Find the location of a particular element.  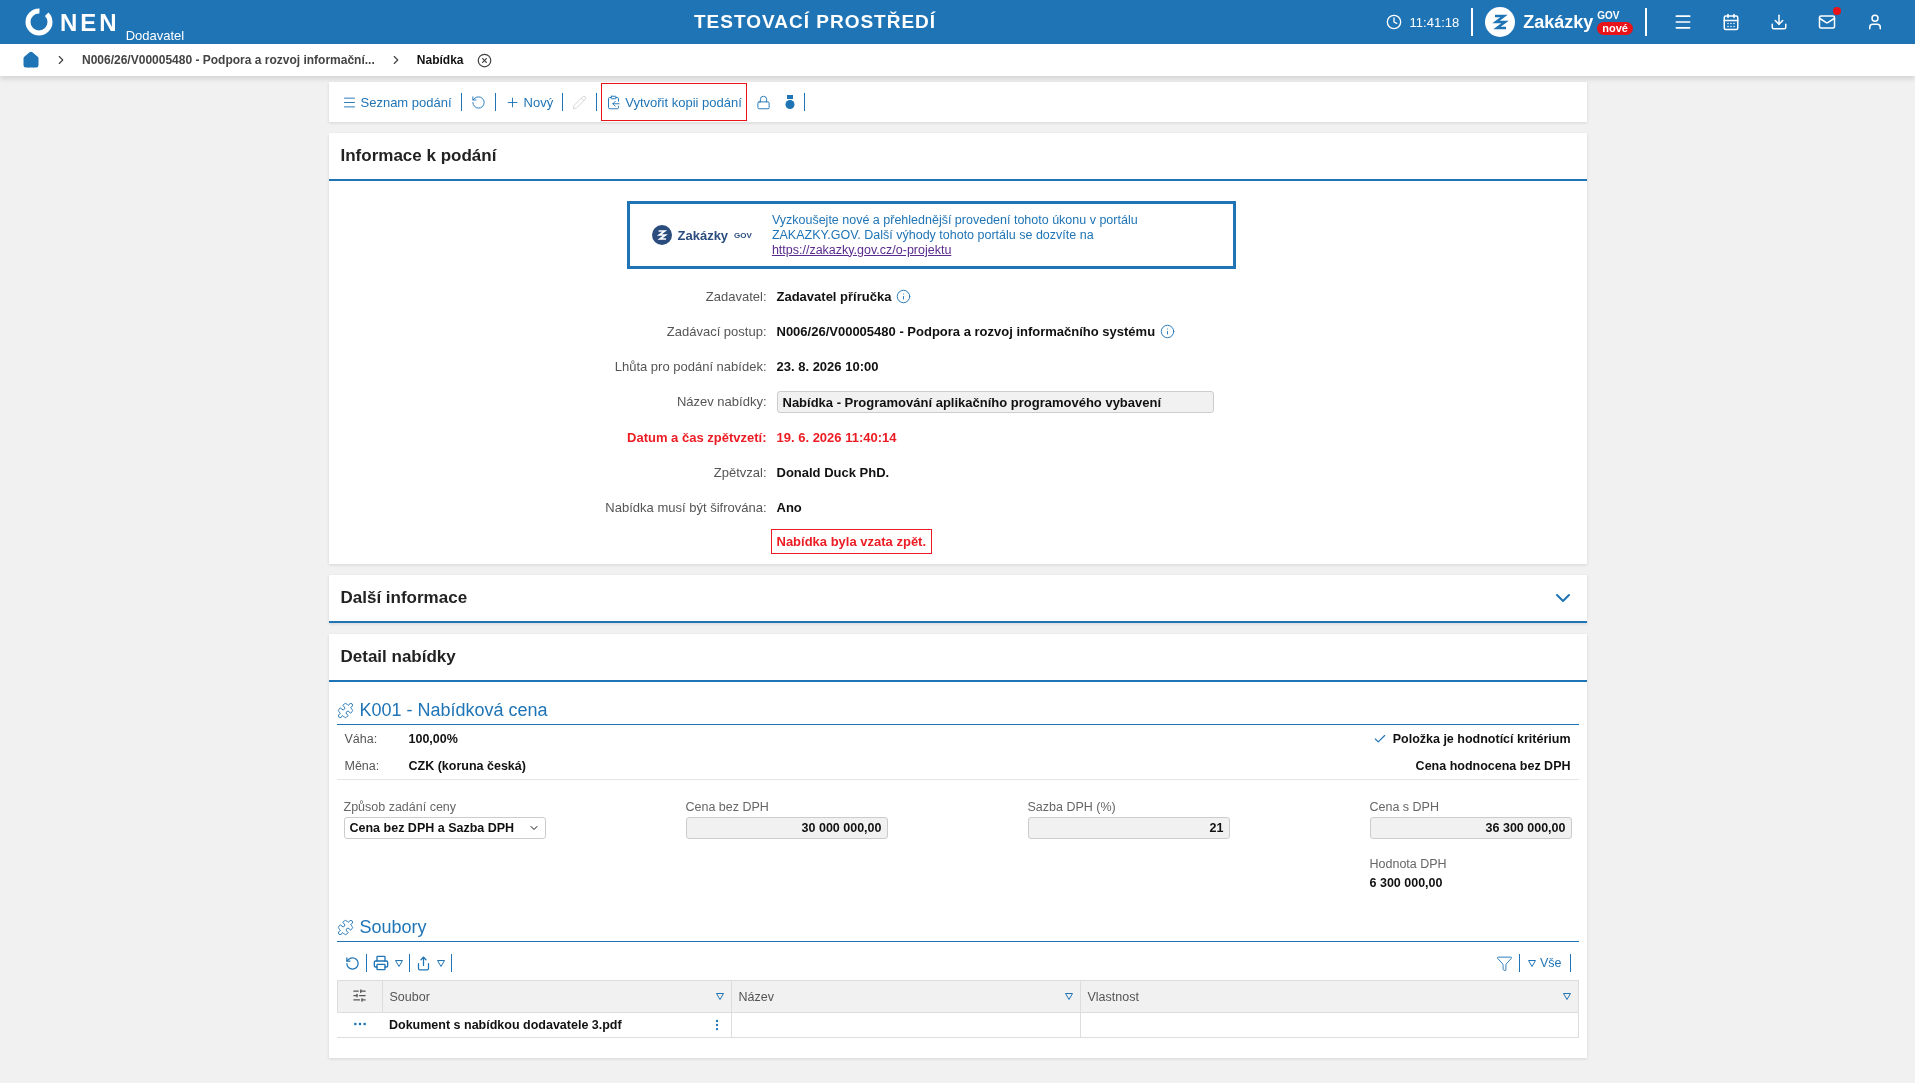

price-field: 36 300 000,00 is located at coordinates (1470, 828).